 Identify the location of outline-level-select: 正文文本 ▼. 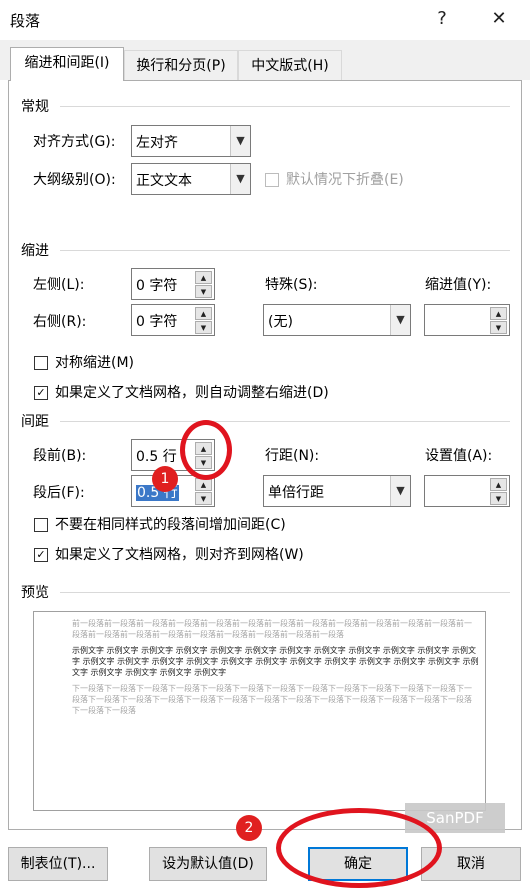
(191, 179).